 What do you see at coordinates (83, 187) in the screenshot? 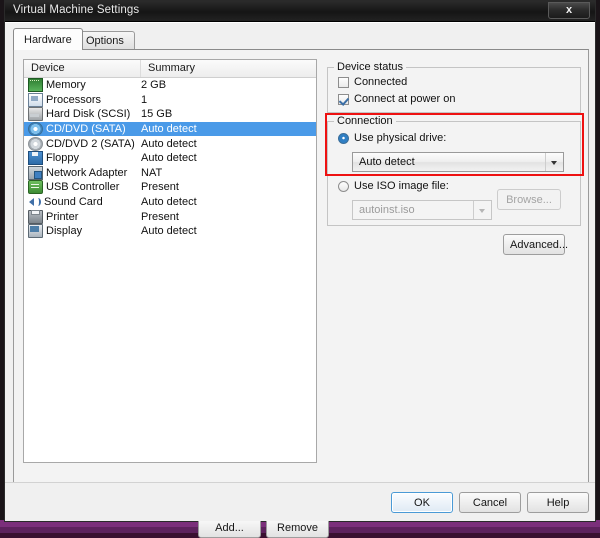
I see `device-name: USB Controller` at bounding box center [83, 187].